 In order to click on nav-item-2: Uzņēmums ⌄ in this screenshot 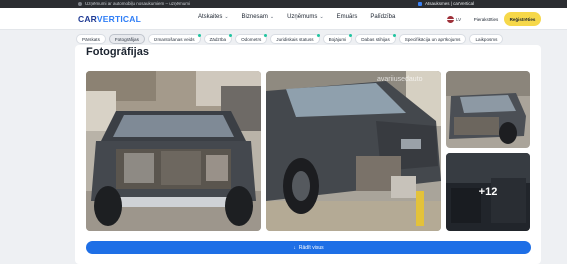, I will do `click(305, 17)`.